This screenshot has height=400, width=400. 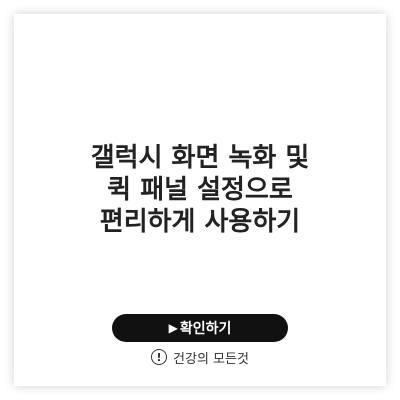 I want to click on footer-brand: ! 건강의 모든것, so click(x=200, y=357).